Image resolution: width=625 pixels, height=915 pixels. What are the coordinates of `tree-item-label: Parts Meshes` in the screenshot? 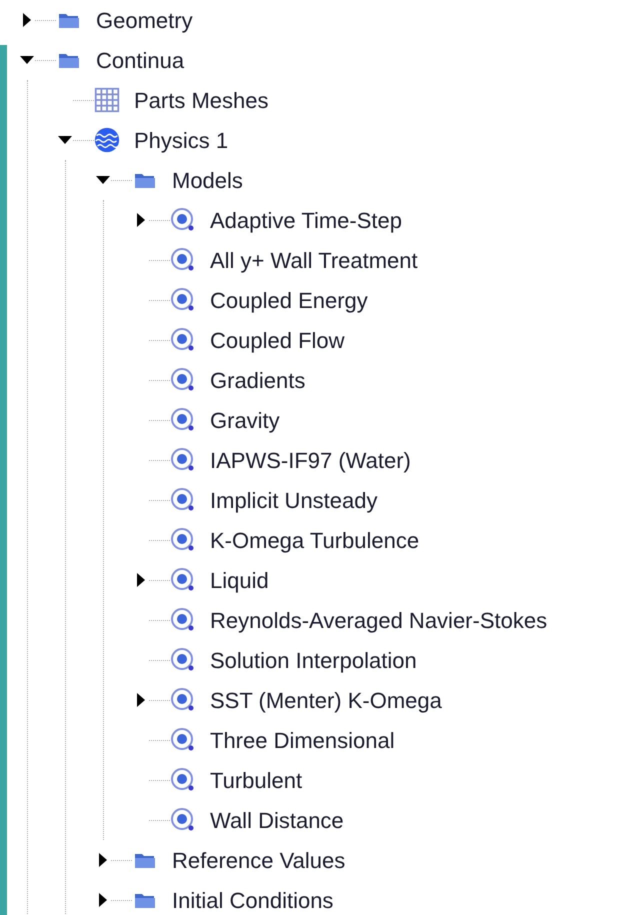 It's located at (201, 100).